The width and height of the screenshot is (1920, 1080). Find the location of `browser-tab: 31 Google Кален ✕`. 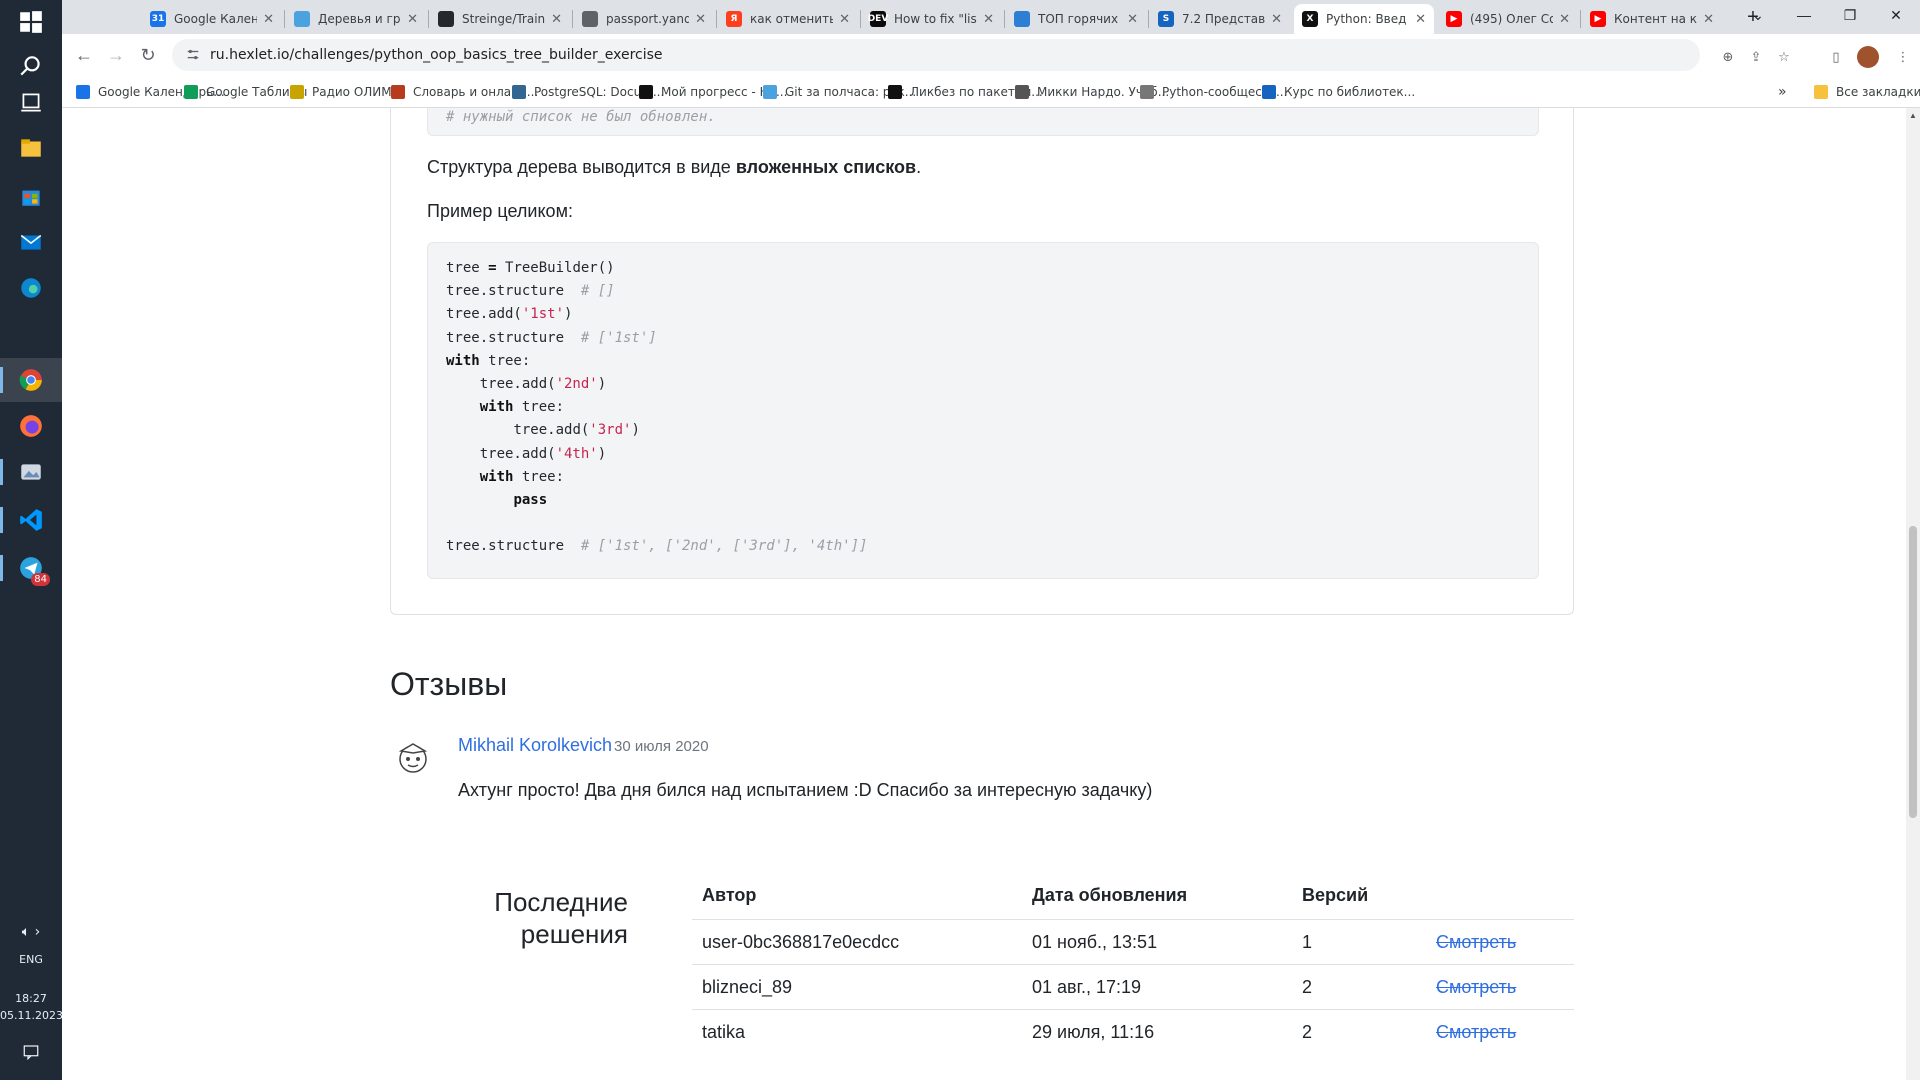

browser-tab: 31 Google Кален ✕ is located at coordinates (212, 19).